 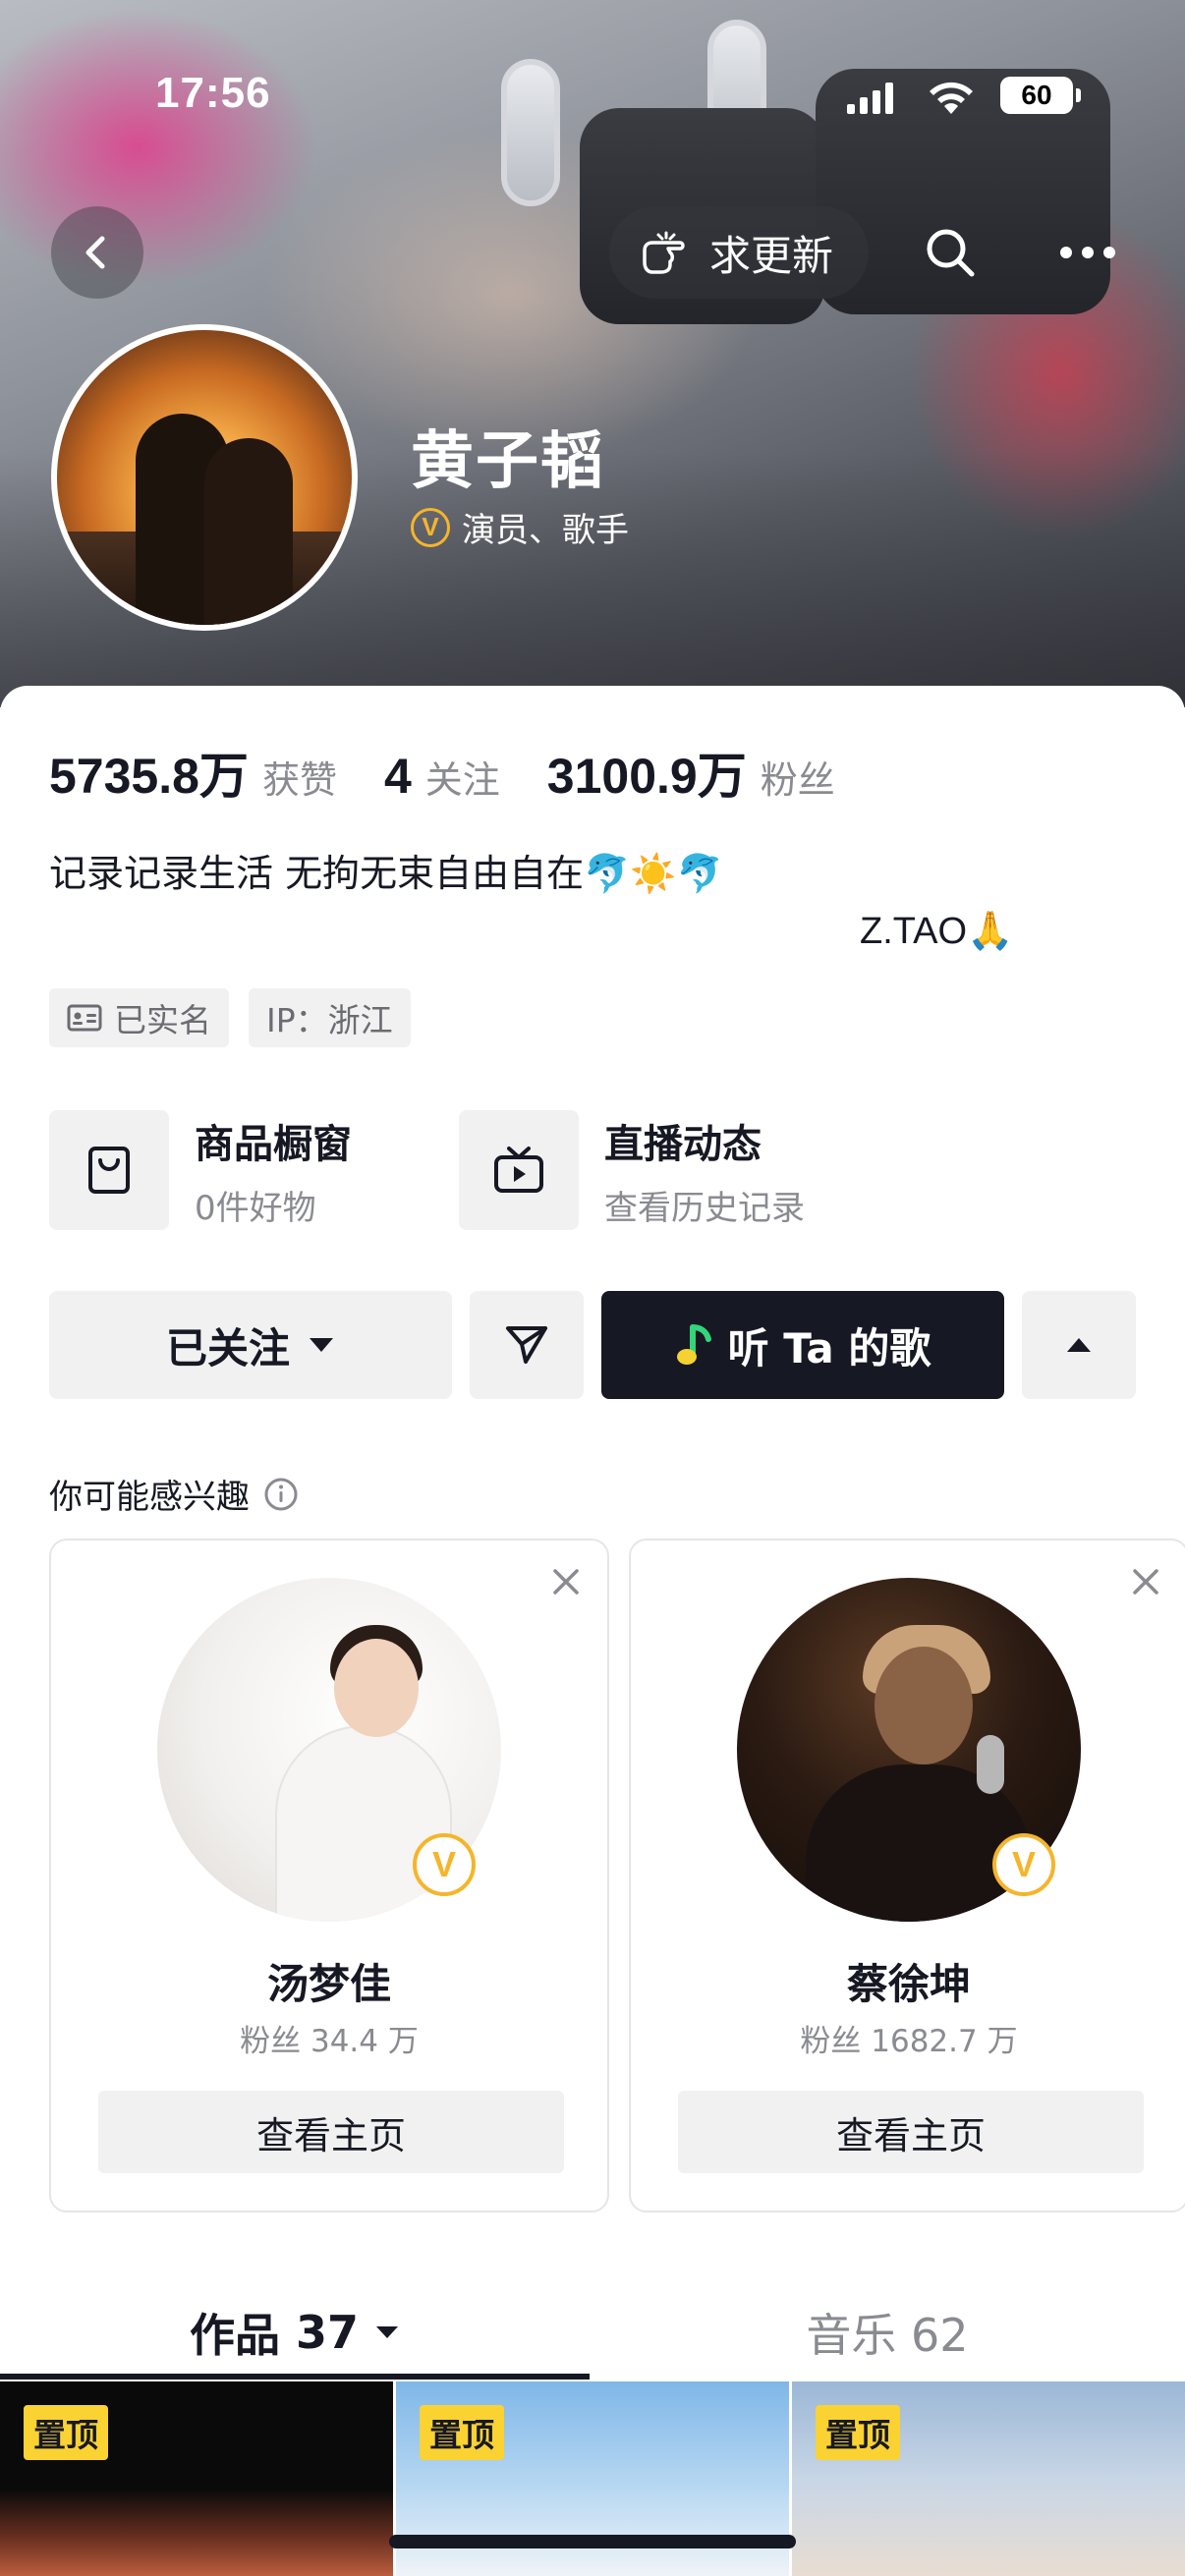 I want to click on following-button-label: 已关注, so click(x=228, y=1347).